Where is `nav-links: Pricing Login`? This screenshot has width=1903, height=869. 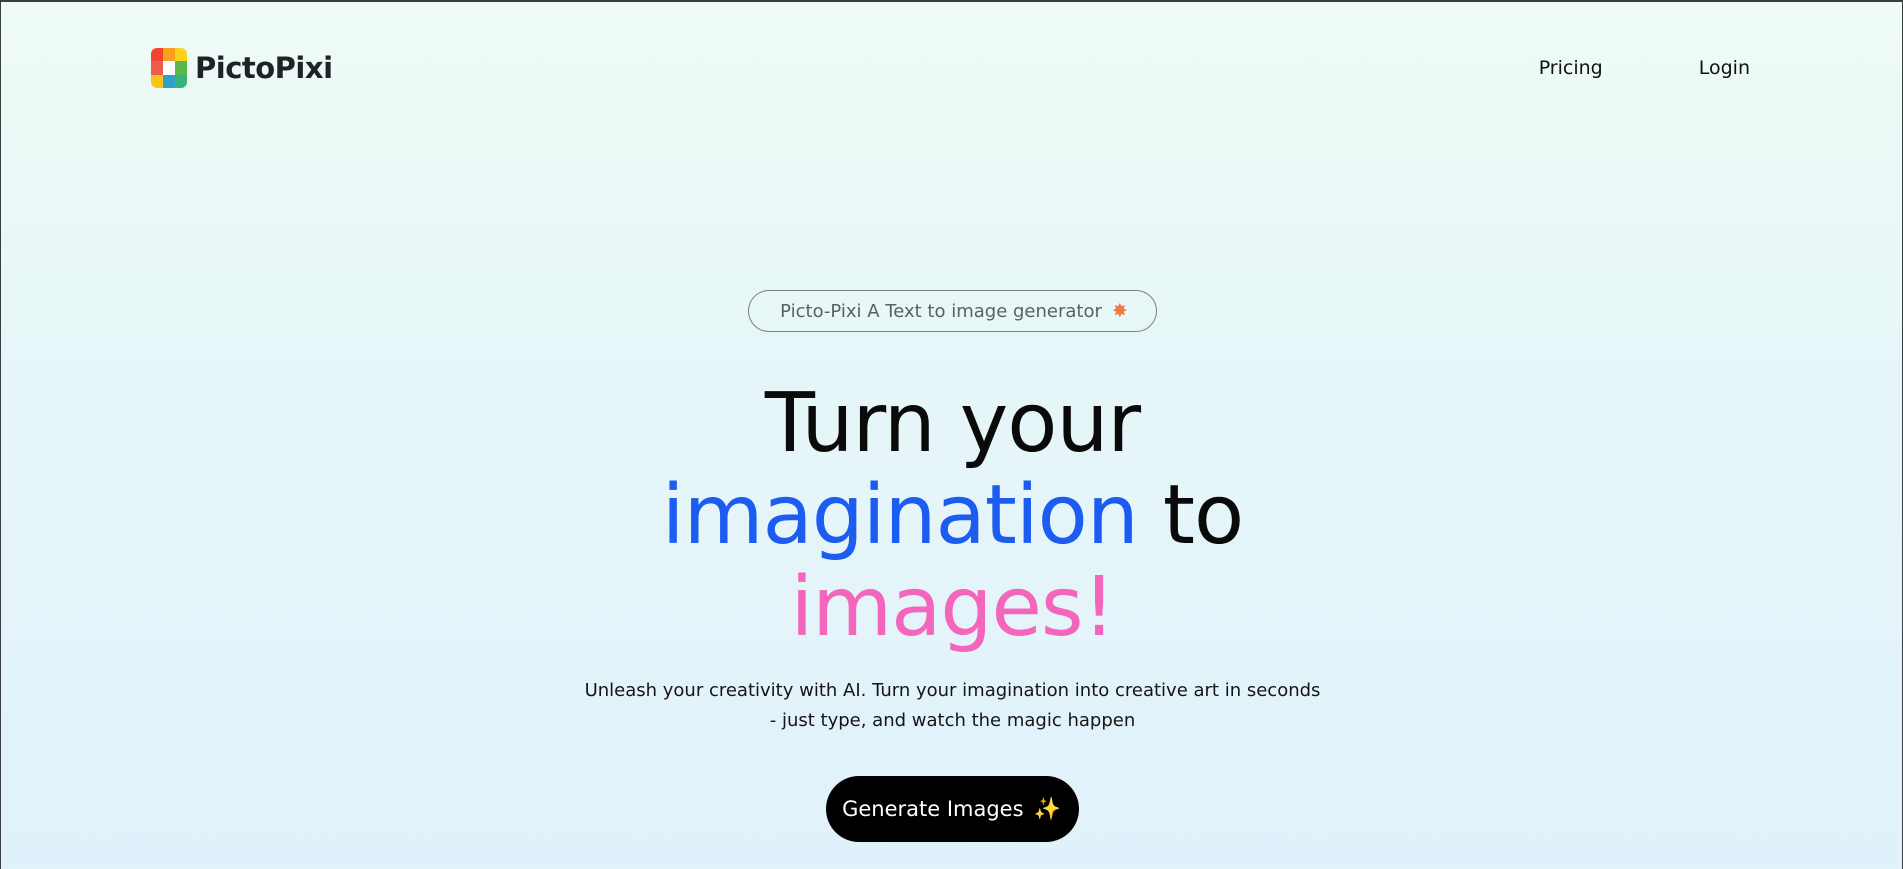 nav-links: Pricing Login is located at coordinates (1645, 68).